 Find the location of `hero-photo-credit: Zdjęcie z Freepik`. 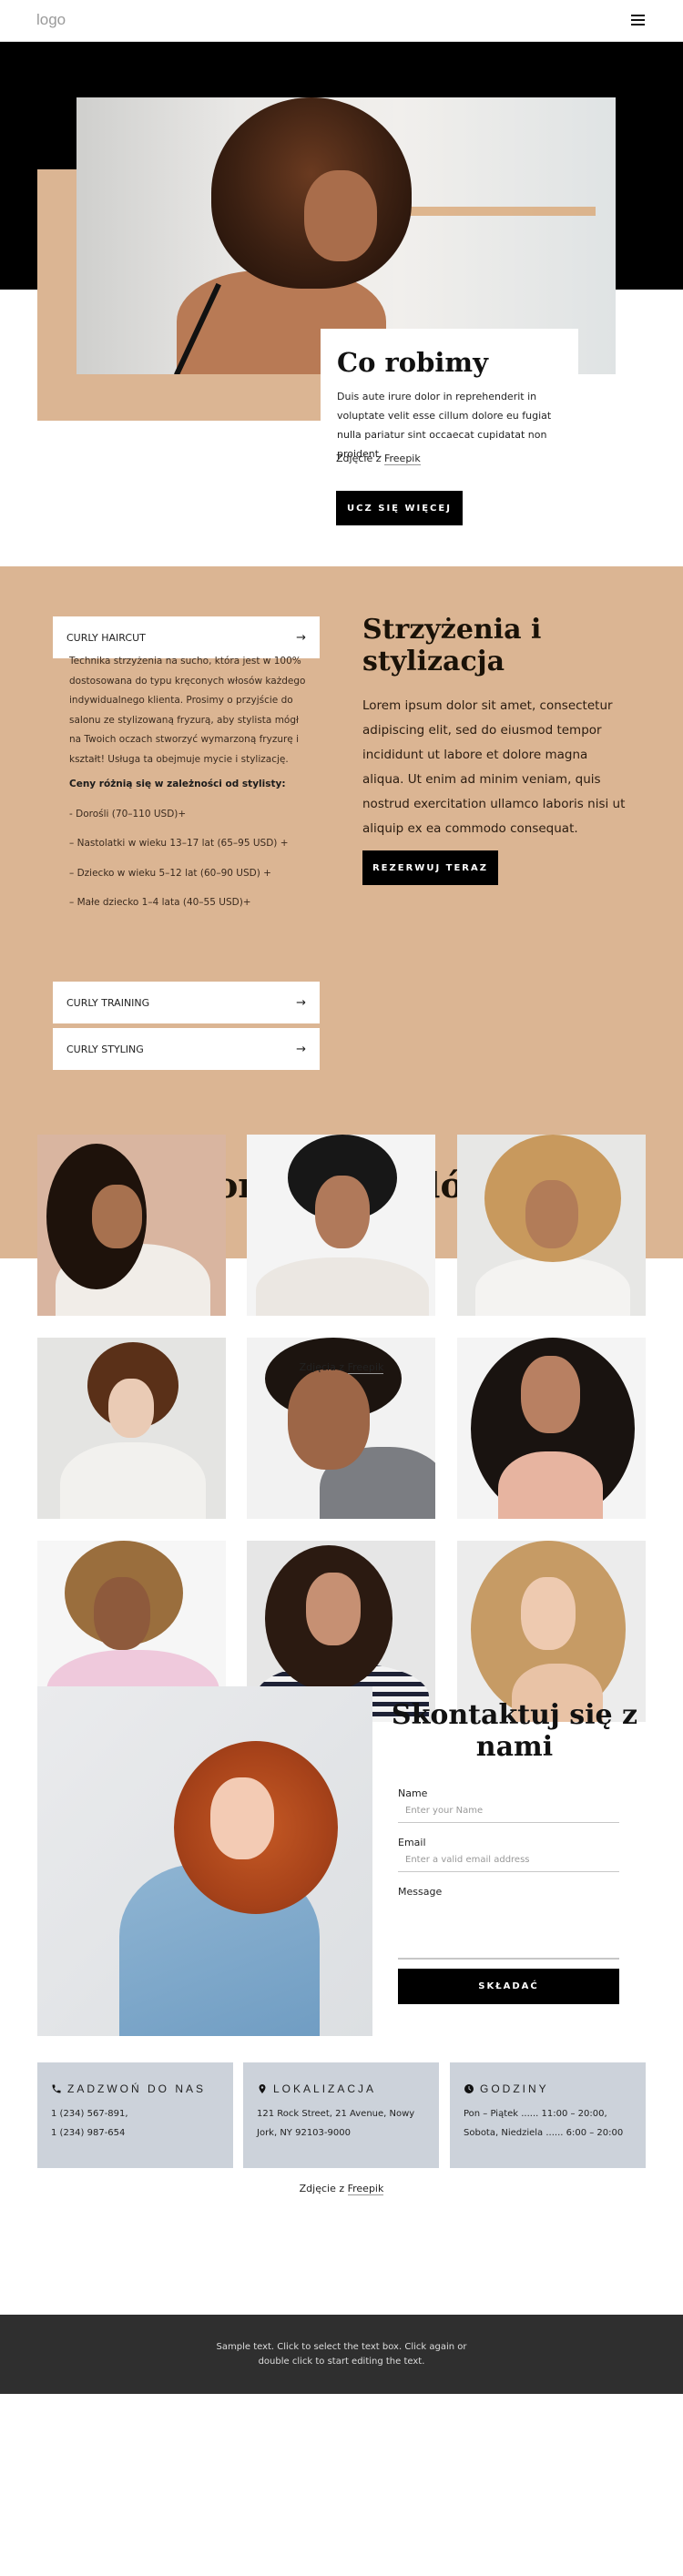

hero-photo-credit: Zdjęcie z Freepik is located at coordinates (378, 459).